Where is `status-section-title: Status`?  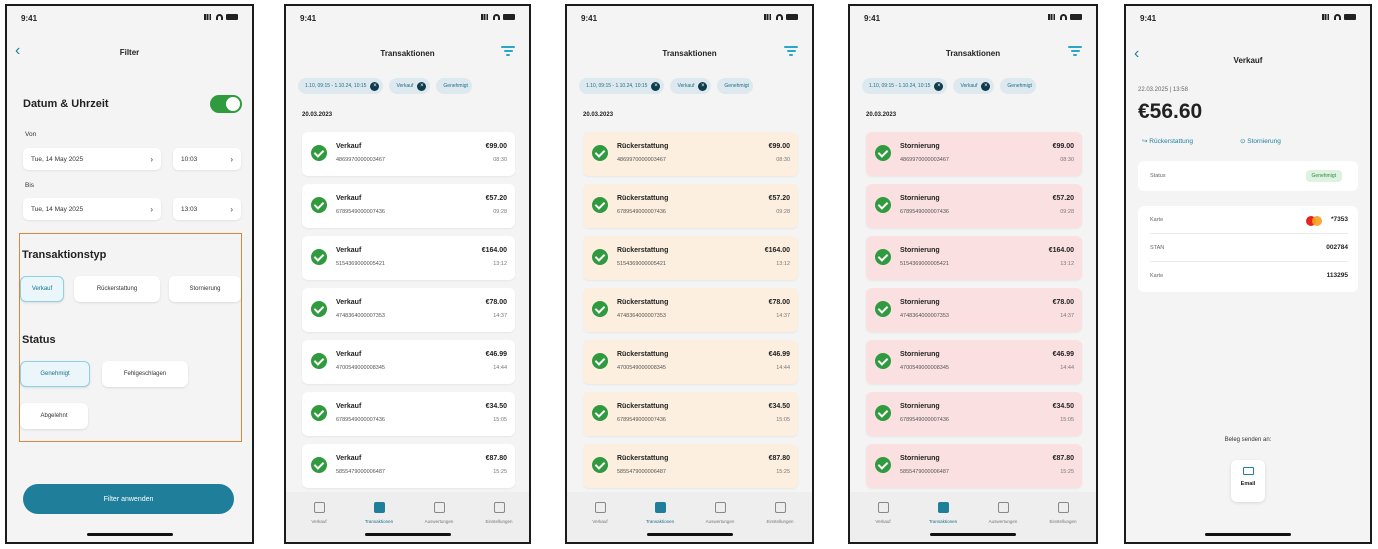 status-section-title: Status is located at coordinates (39, 340).